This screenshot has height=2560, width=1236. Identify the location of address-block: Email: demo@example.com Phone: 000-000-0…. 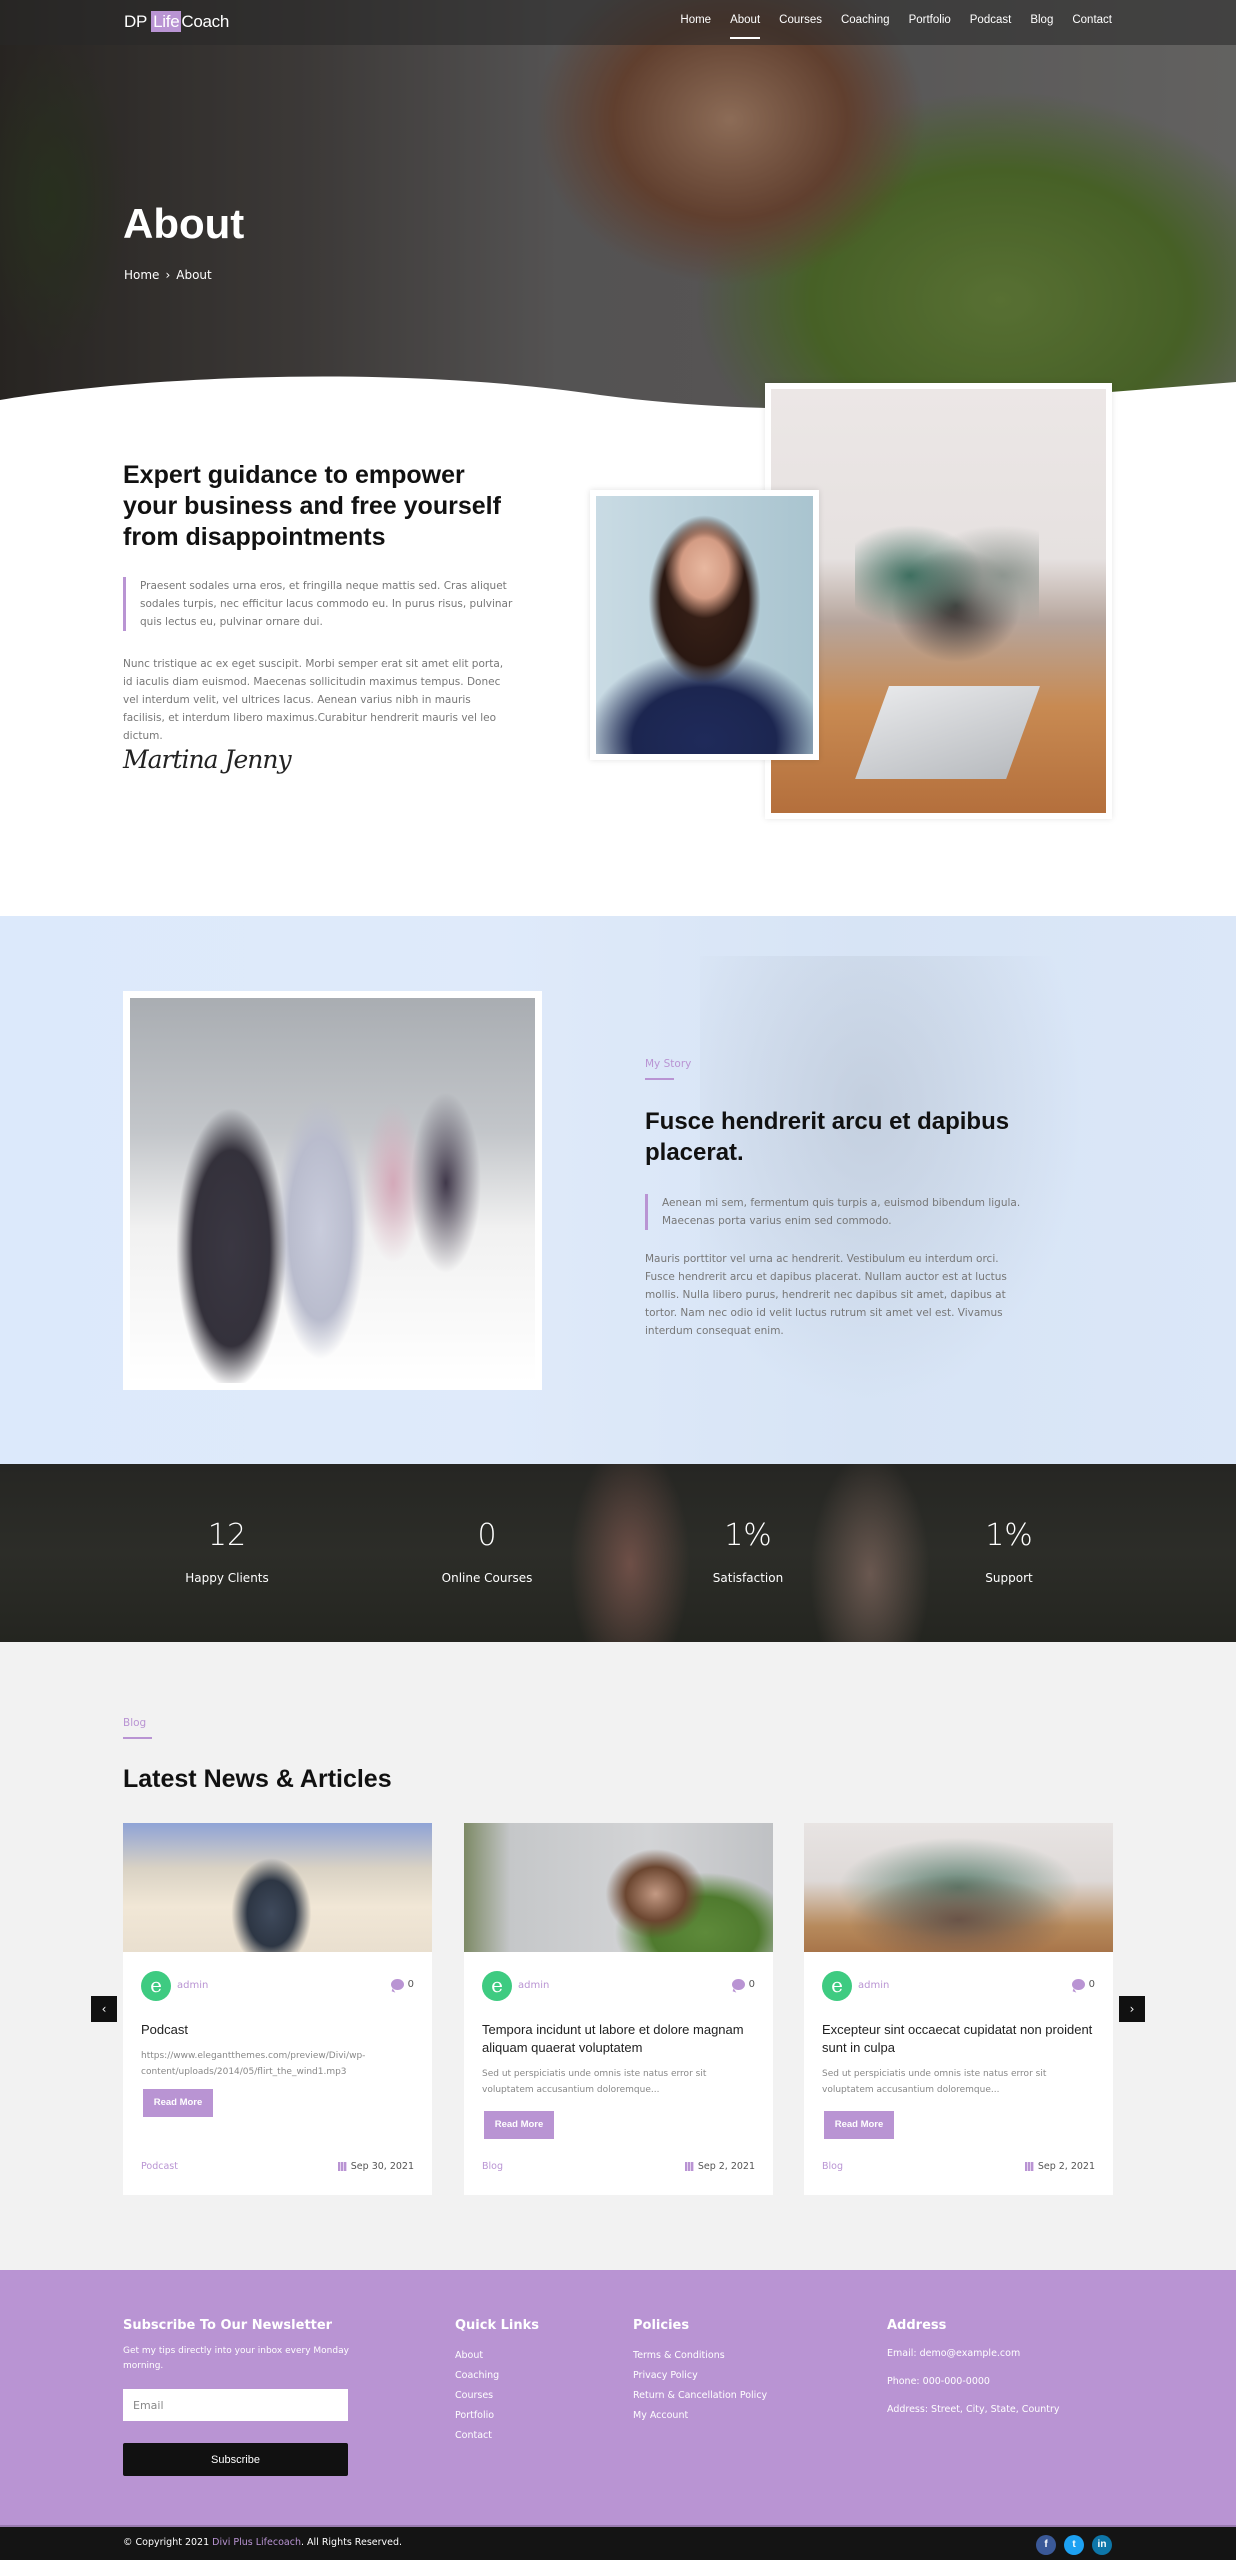
(973, 2388).